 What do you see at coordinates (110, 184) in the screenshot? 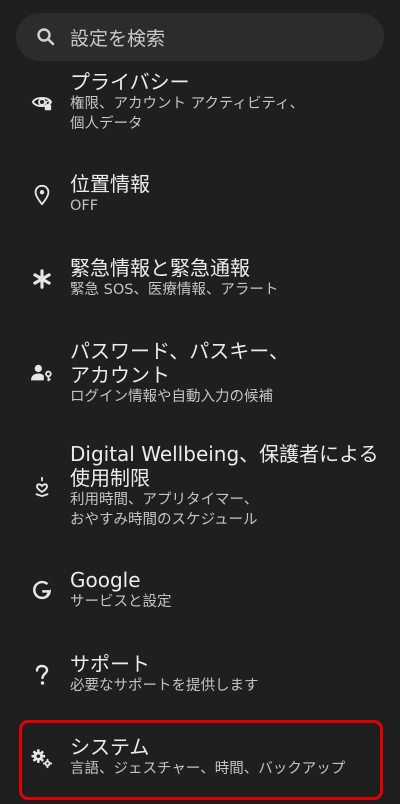
I see `item-title: 位置情報` at bounding box center [110, 184].